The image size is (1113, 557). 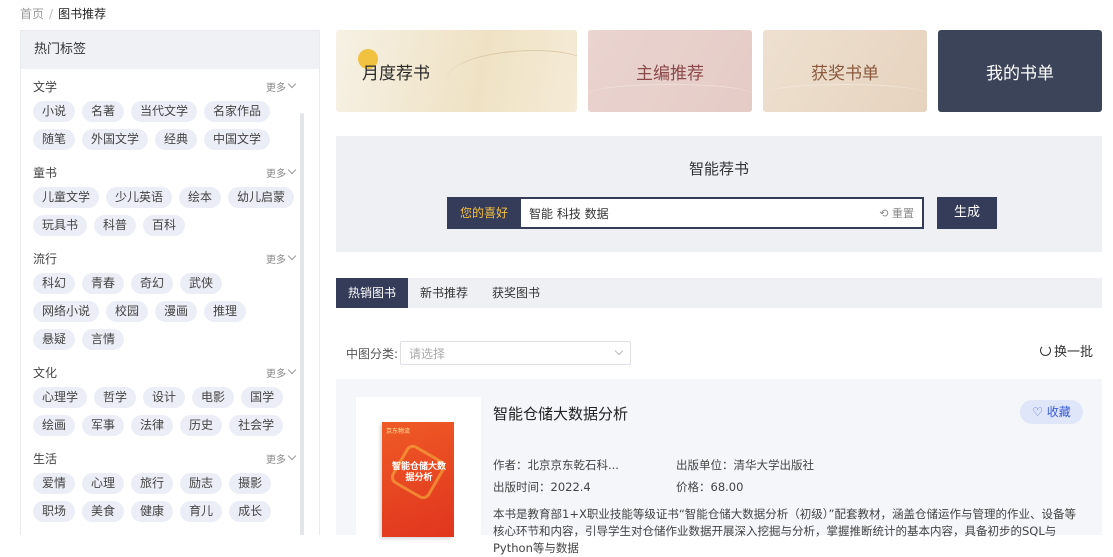 I want to click on tag-chip: 法律, so click(x=152, y=425).